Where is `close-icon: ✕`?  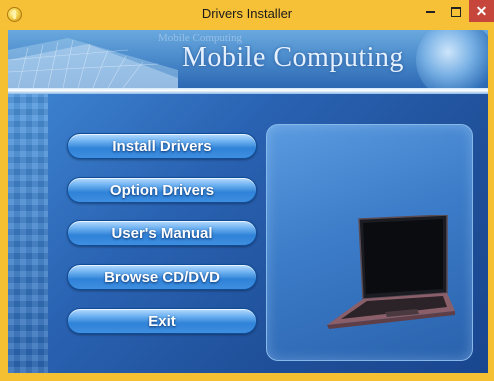 close-icon: ✕ is located at coordinates (481, 11).